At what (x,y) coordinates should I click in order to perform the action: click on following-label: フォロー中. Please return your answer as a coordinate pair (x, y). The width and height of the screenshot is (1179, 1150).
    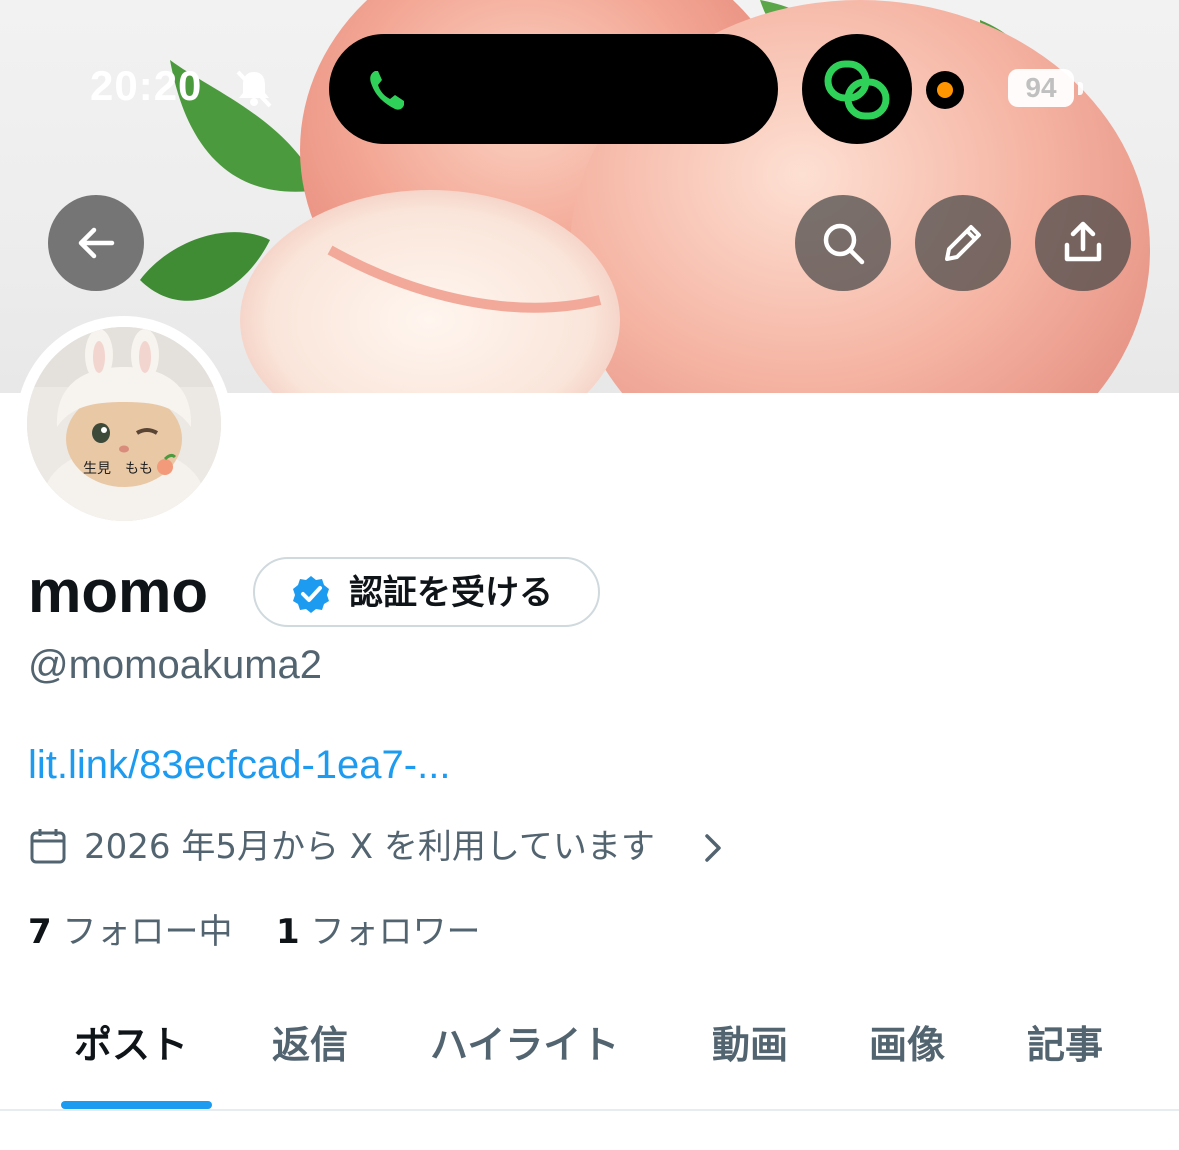
    Looking at the image, I should click on (147, 932).